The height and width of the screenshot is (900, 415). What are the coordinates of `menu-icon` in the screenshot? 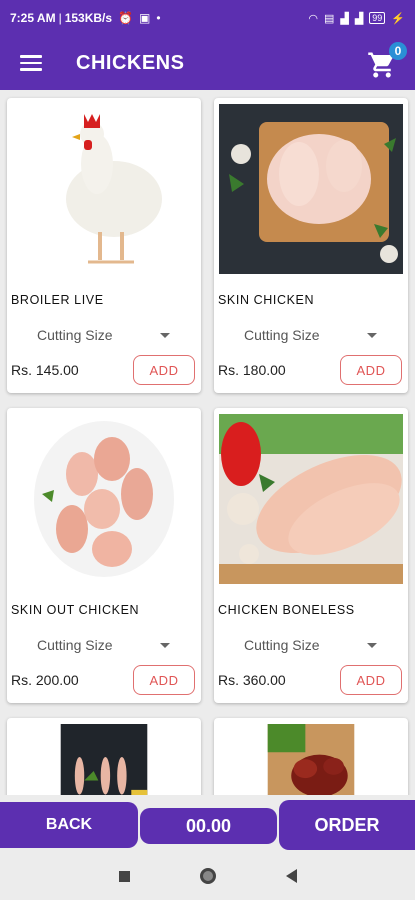 It's located at (31, 63).